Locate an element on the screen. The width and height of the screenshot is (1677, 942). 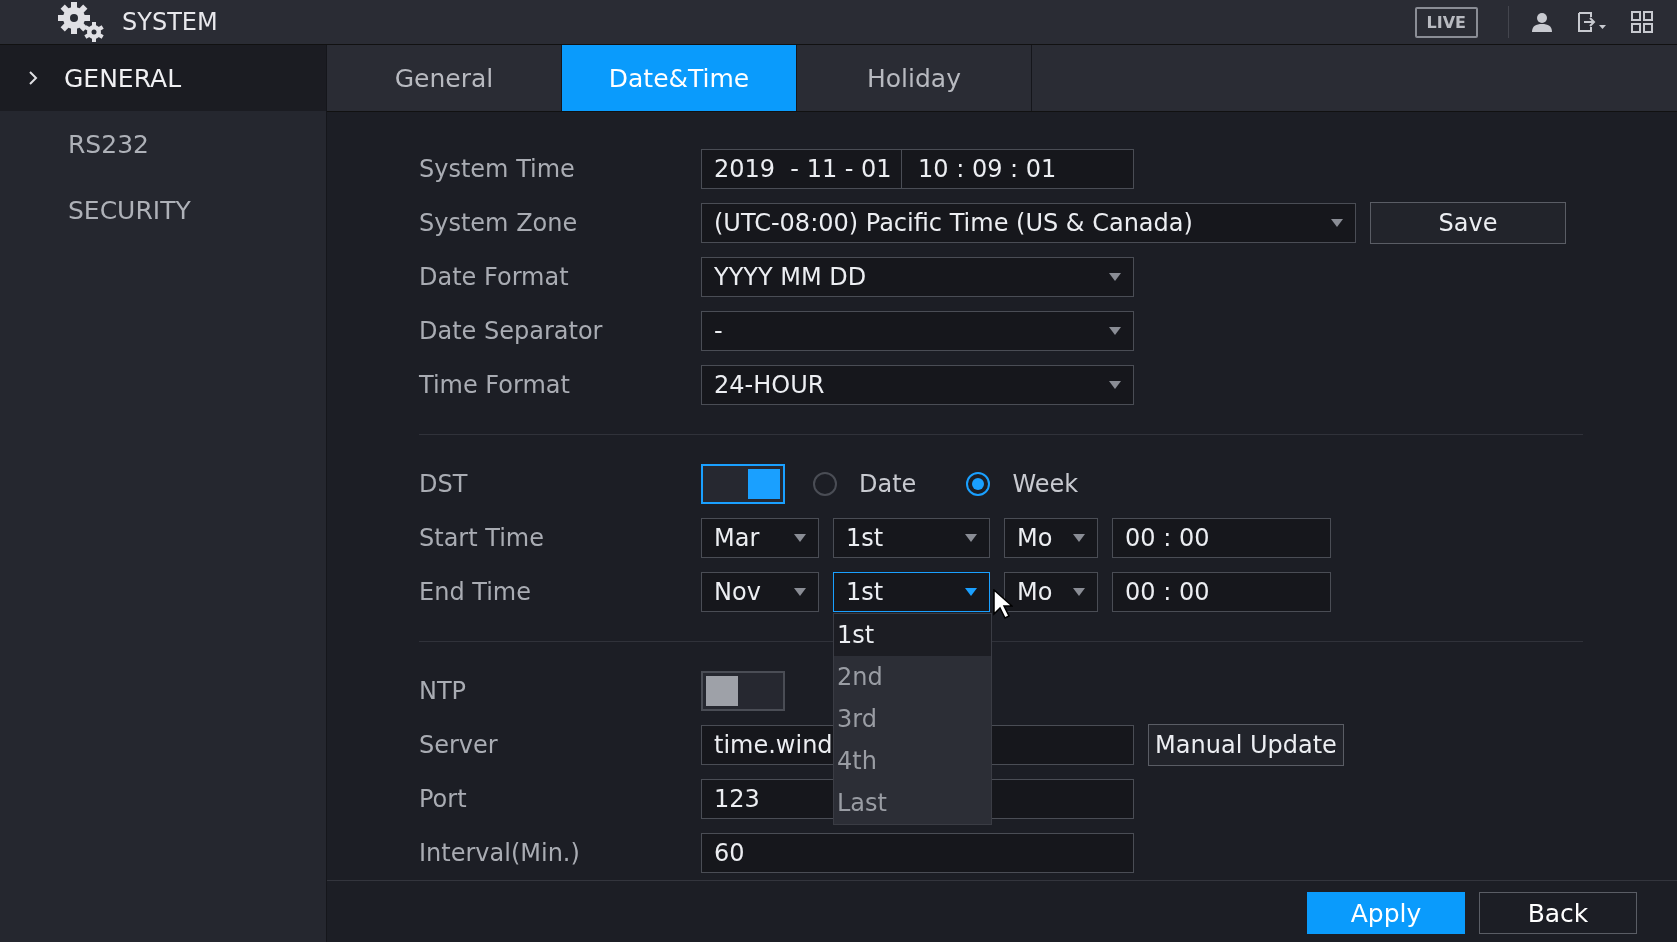
radio-label: Week is located at coordinates (1045, 484).